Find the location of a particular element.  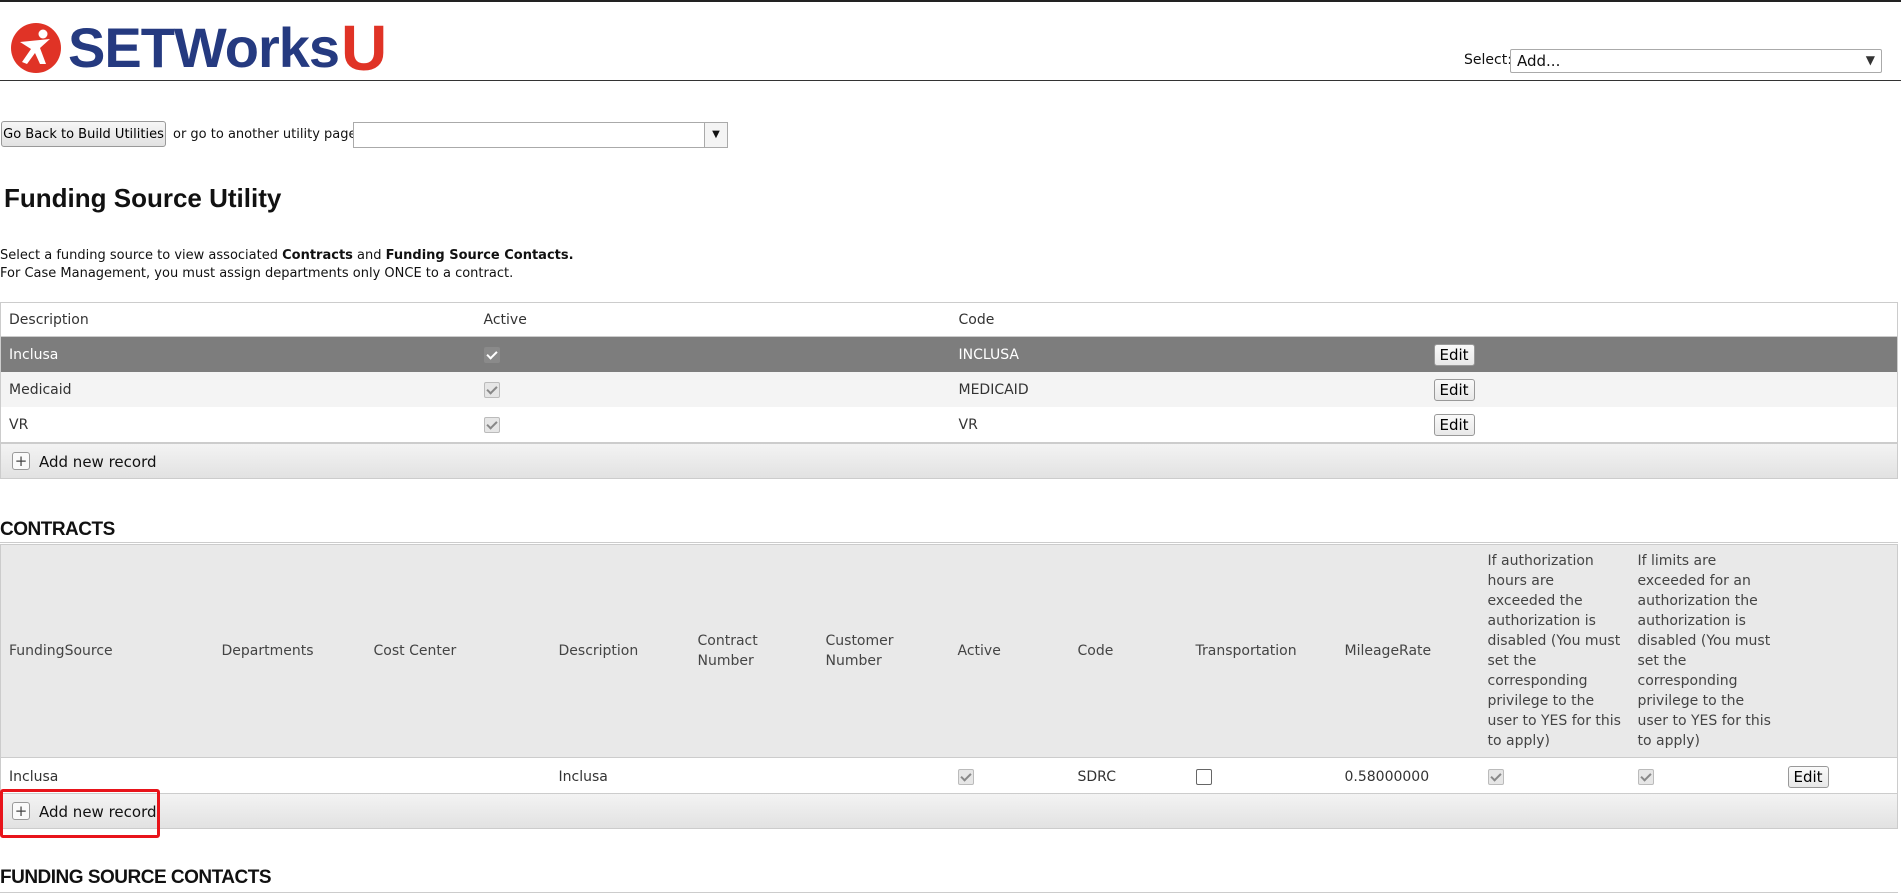

brand-suffix: U is located at coordinates (364, 48).